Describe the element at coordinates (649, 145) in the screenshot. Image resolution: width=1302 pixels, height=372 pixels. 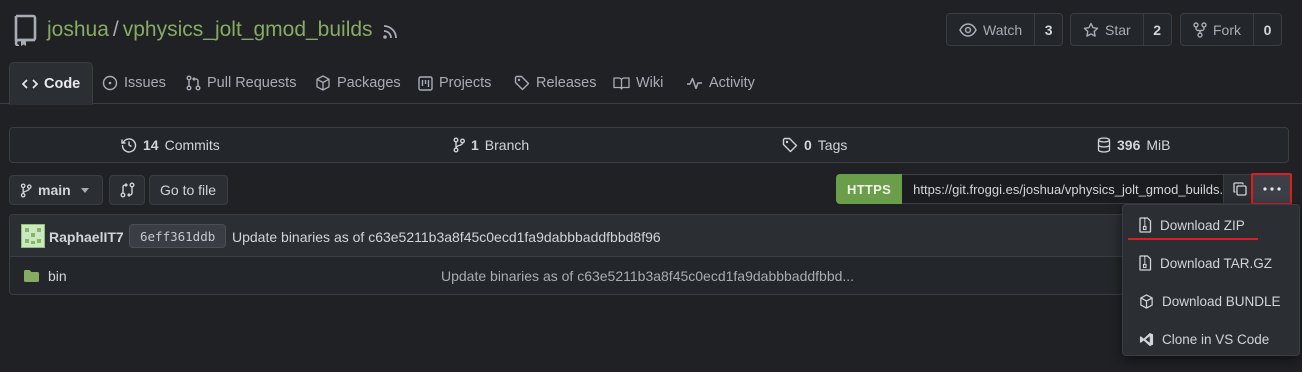
I see `repo-stats-bar: 14 Commits 1 Branch 0 Tags 396 MiB` at that location.